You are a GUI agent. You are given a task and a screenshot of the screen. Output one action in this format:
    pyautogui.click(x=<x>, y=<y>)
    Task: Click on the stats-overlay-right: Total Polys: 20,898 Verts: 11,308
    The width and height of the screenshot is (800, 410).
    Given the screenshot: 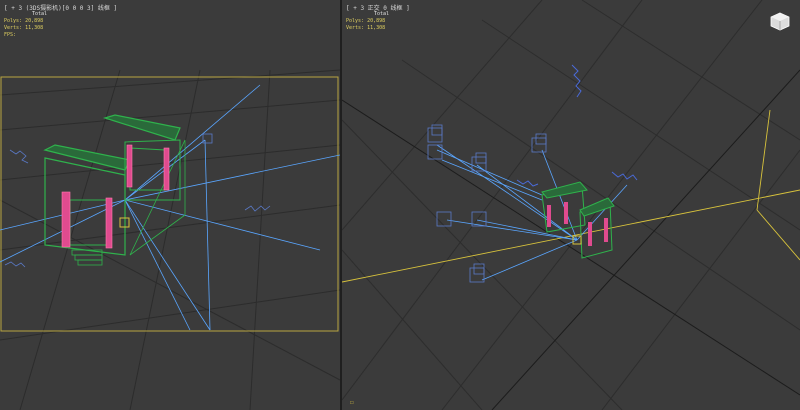 What is the action you would take?
    pyautogui.click(x=367, y=21)
    